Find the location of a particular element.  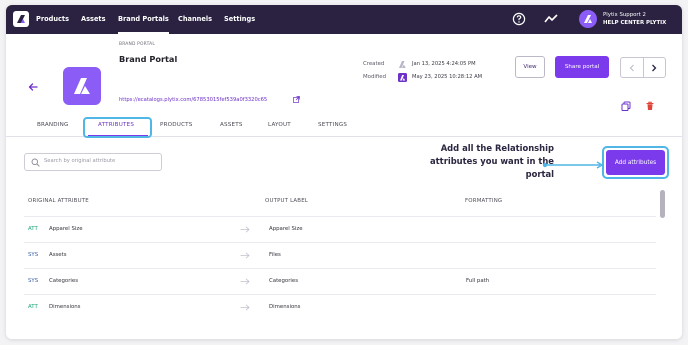

tab-settings: SETTINGS is located at coordinates (332, 125).